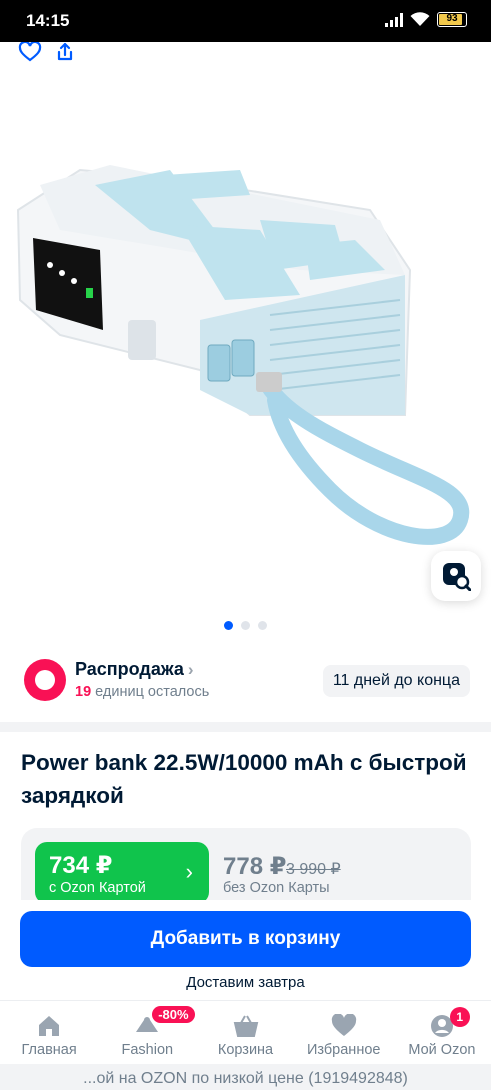 This screenshot has width=491, height=1090. I want to click on cart-icon, so click(245, 1026).